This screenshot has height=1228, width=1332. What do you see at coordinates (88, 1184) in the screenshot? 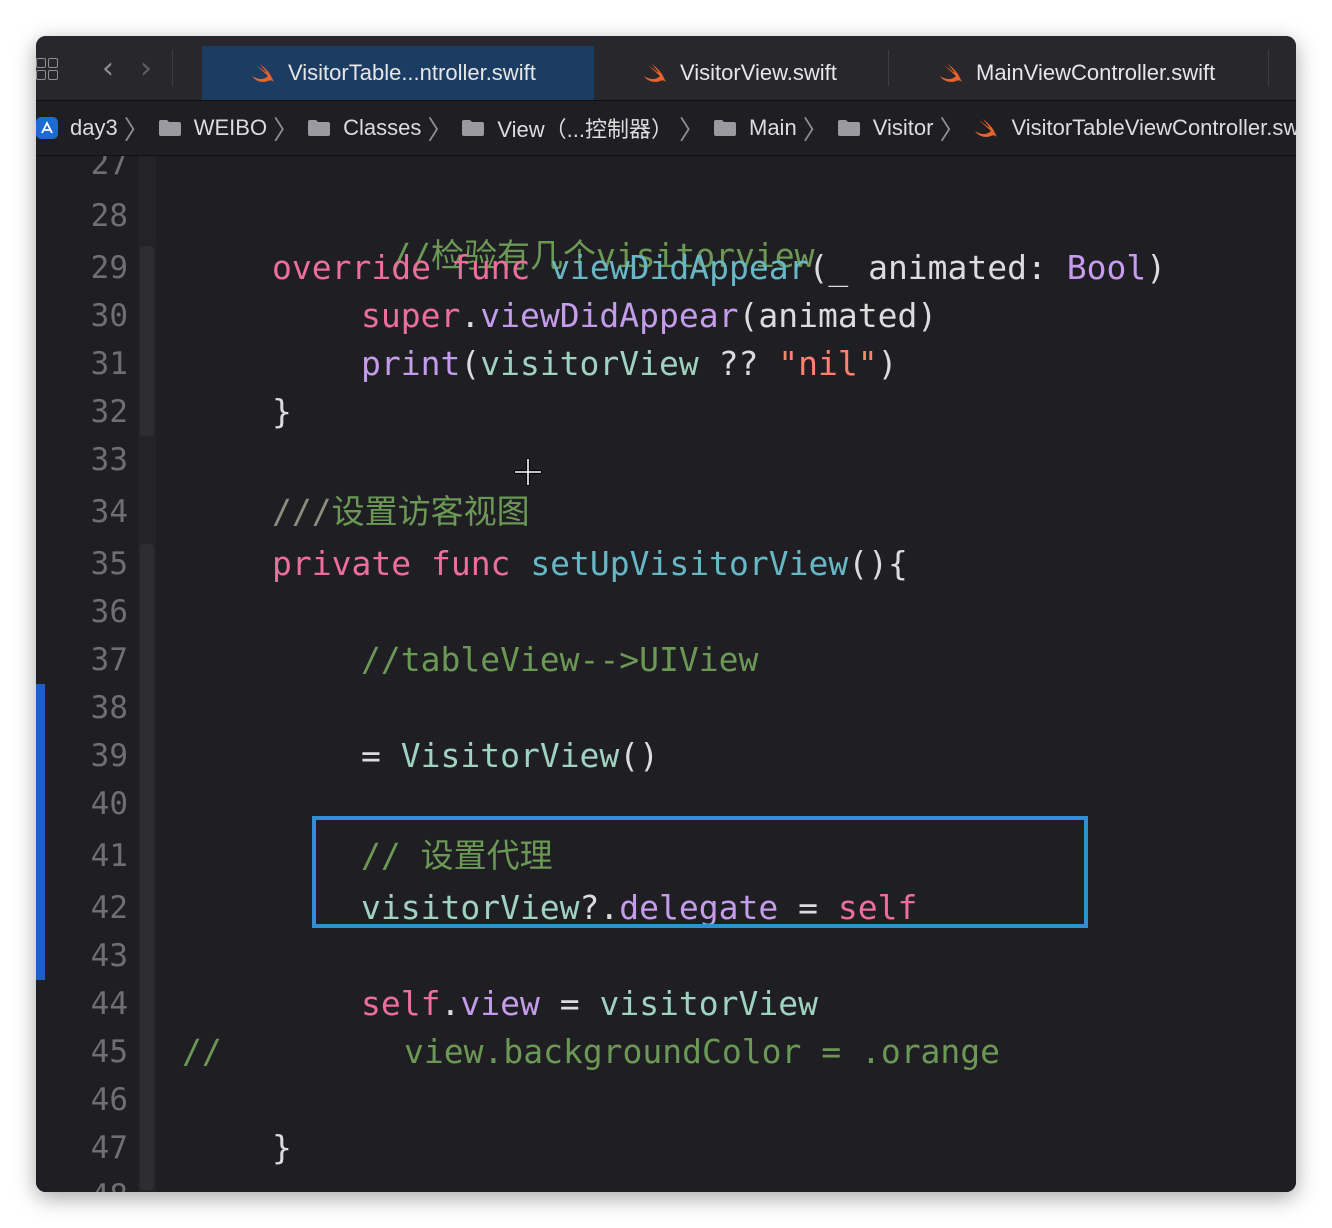
I see `line-number: 48` at bounding box center [88, 1184].